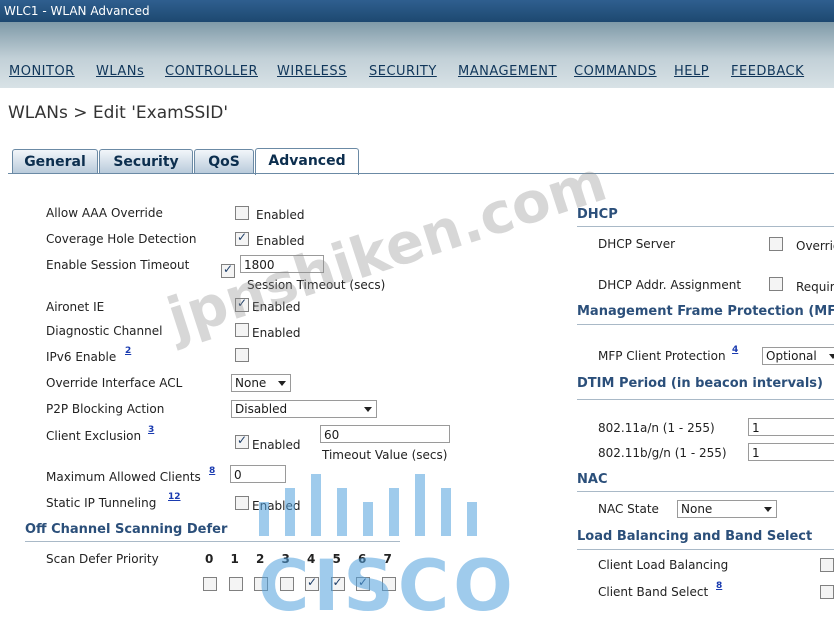  I want to click on client-band-select-label: Client Band Select, so click(653, 592).